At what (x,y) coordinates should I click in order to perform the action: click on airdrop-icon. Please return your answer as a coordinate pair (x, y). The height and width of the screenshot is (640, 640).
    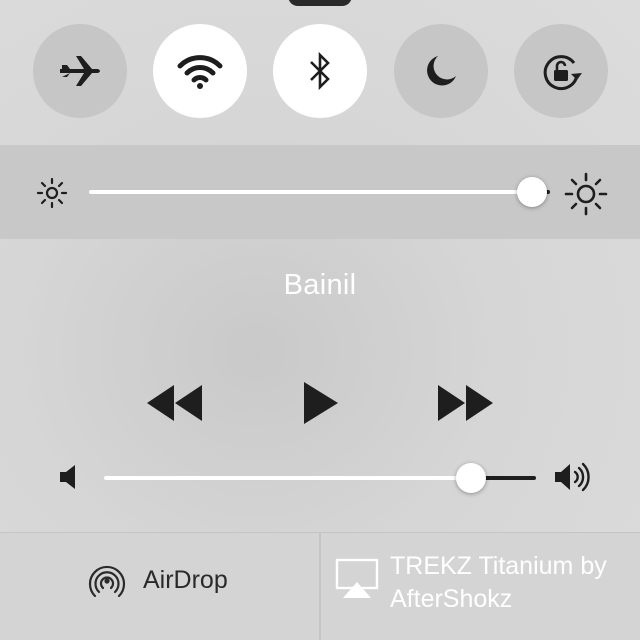
    Looking at the image, I should click on (107, 581).